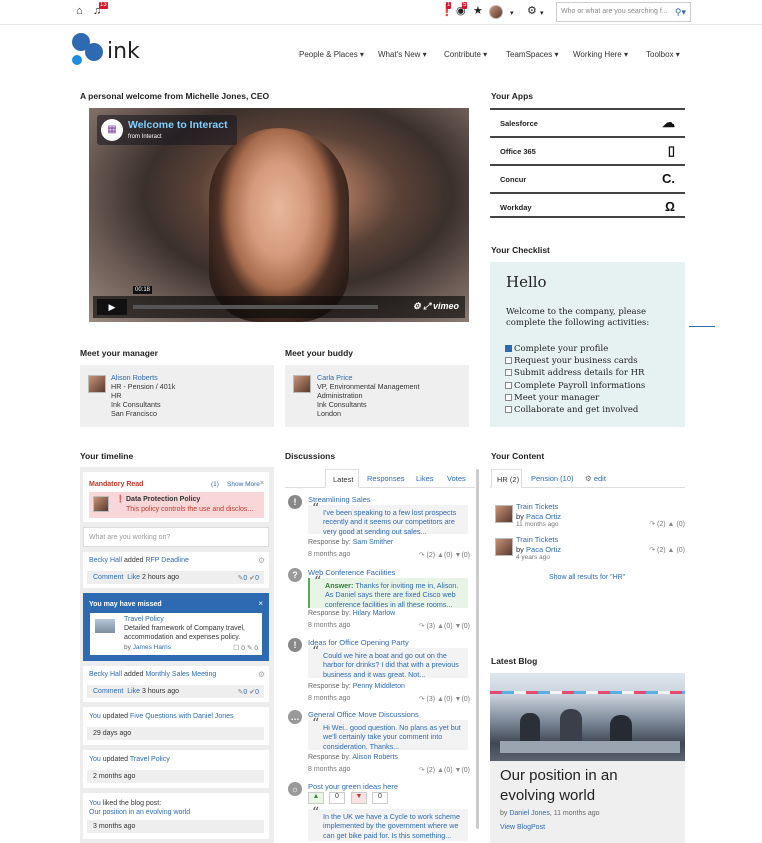  What do you see at coordinates (587, 177) in the screenshot?
I see `app-concur: Concur C.` at bounding box center [587, 177].